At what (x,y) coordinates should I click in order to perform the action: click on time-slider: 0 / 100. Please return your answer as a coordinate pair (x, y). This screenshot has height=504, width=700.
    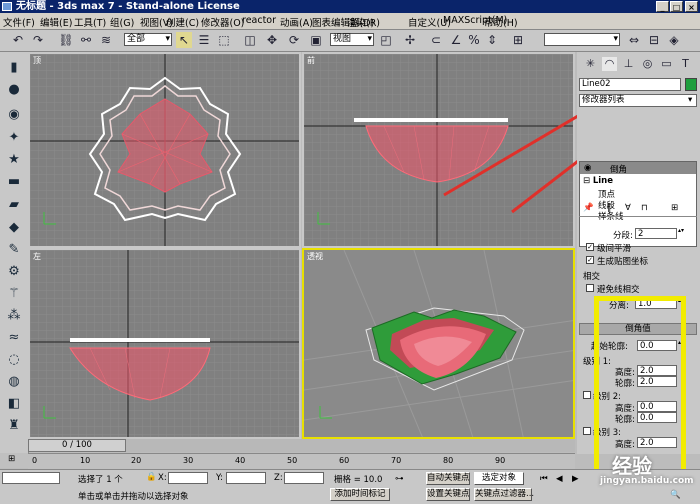
    Looking at the image, I should click on (77, 445).